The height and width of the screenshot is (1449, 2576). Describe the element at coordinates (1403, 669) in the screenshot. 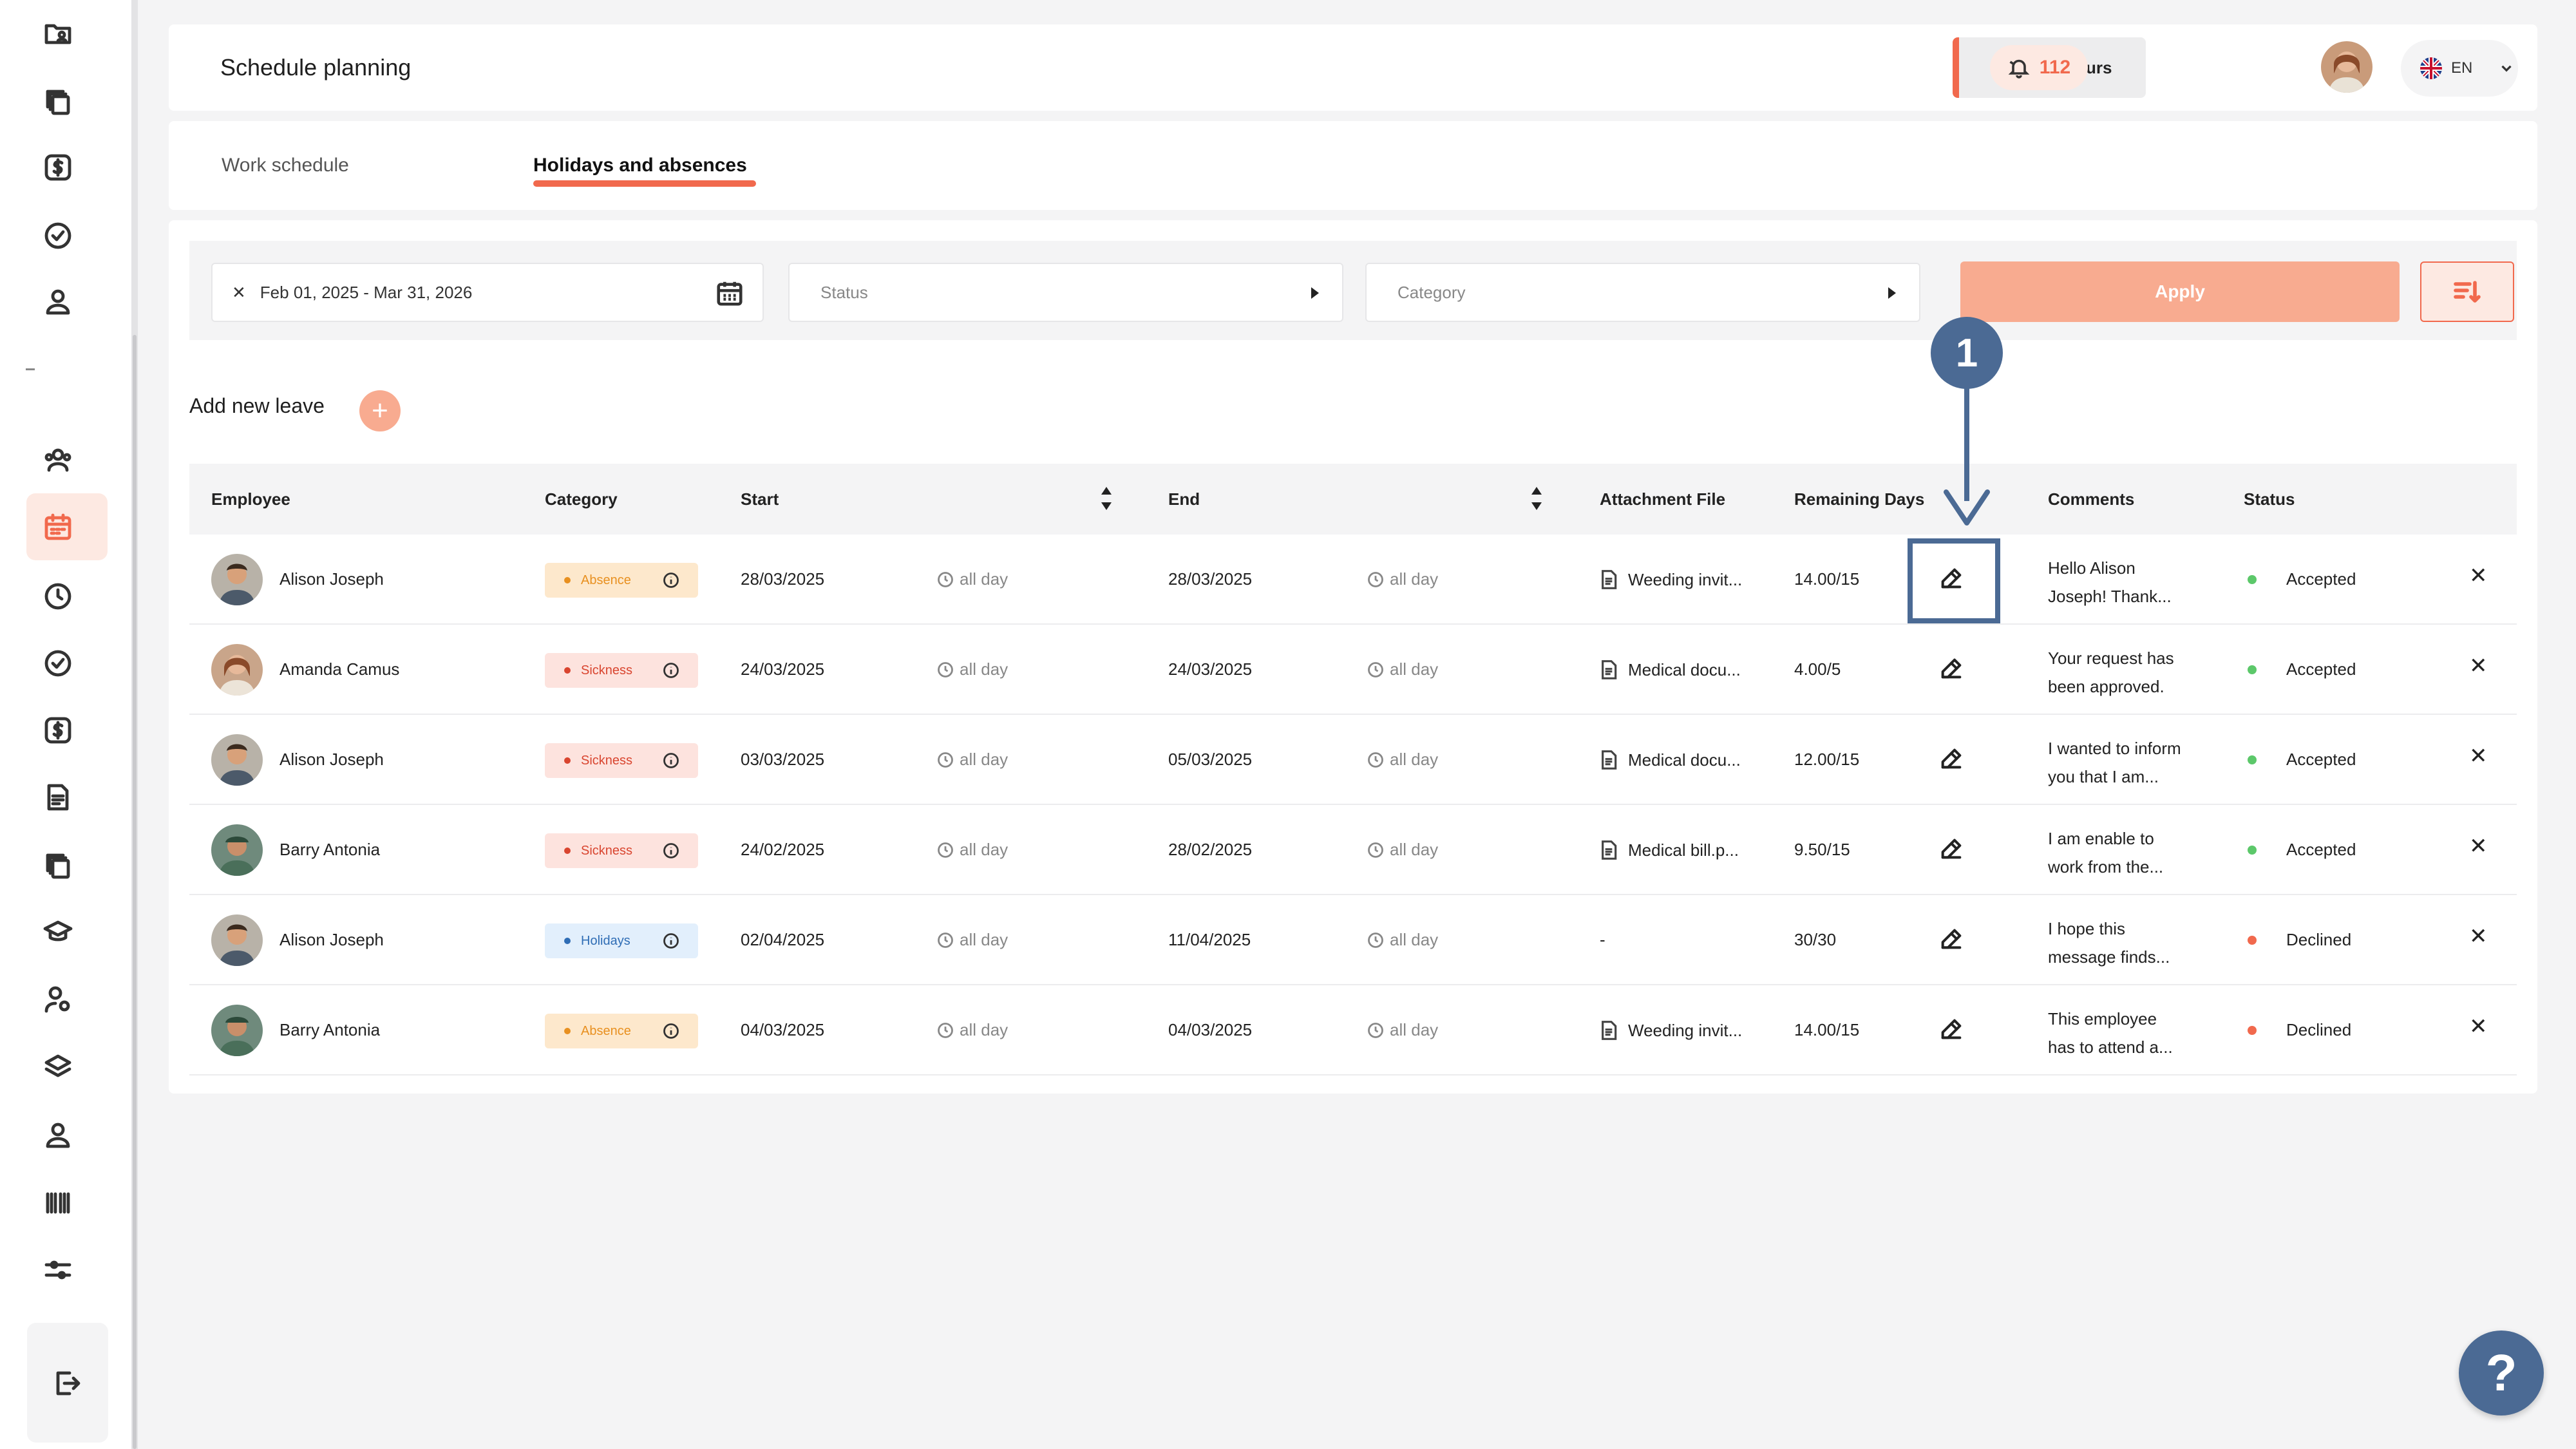

I see `end-time: all day` at that location.